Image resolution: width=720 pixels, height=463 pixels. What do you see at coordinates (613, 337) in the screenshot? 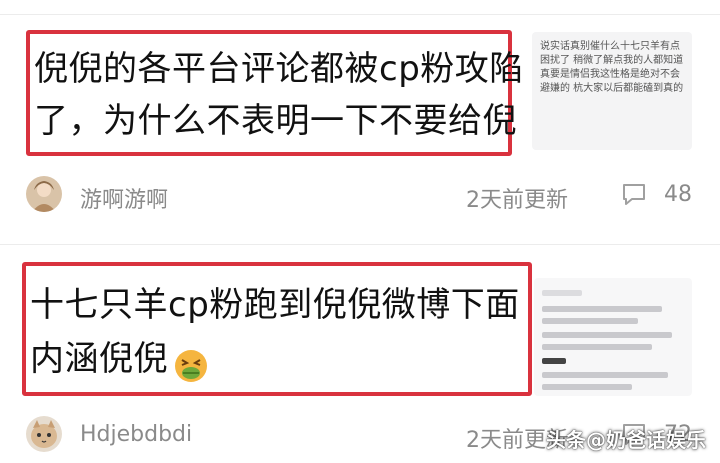
I see `post-thumbnail` at bounding box center [613, 337].